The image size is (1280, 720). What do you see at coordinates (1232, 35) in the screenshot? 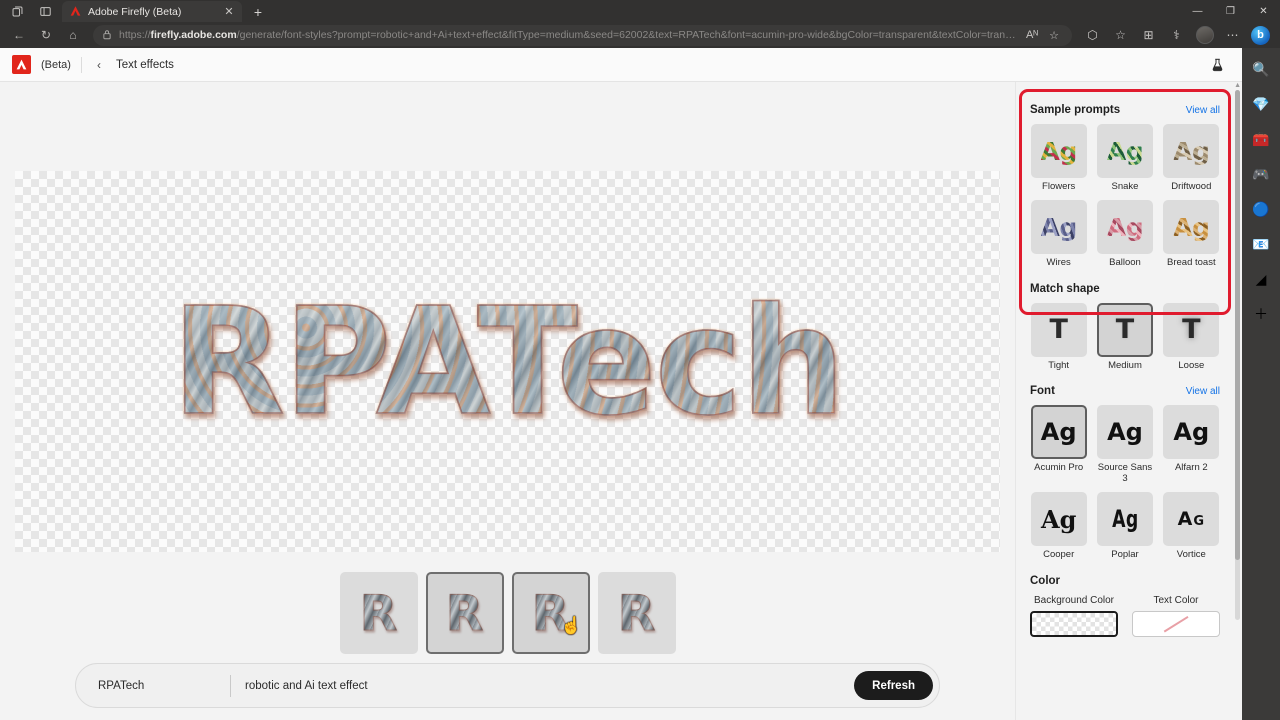
I see `more-options-icon: ⋯` at bounding box center [1232, 35].